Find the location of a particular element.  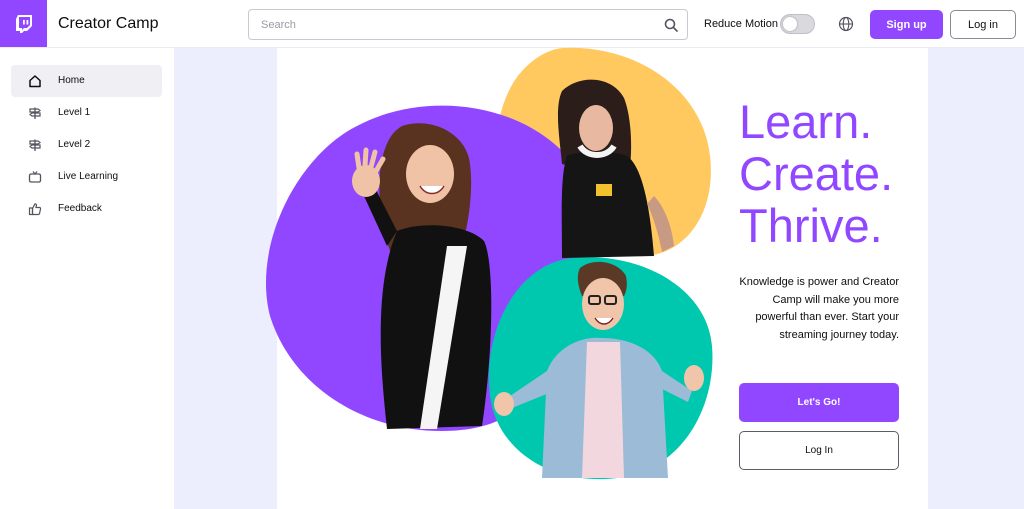

headline-line: Learn. is located at coordinates (806, 121).